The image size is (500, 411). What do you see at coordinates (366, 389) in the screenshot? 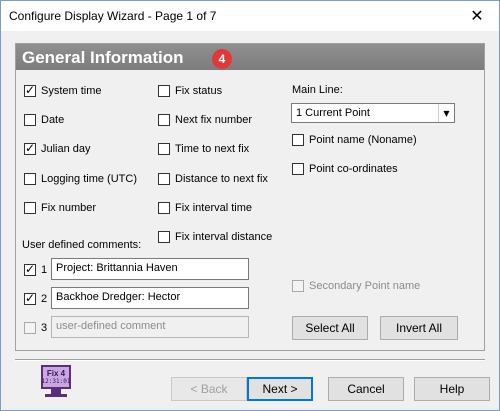
I see `cancel-button: Cancel` at bounding box center [366, 389].